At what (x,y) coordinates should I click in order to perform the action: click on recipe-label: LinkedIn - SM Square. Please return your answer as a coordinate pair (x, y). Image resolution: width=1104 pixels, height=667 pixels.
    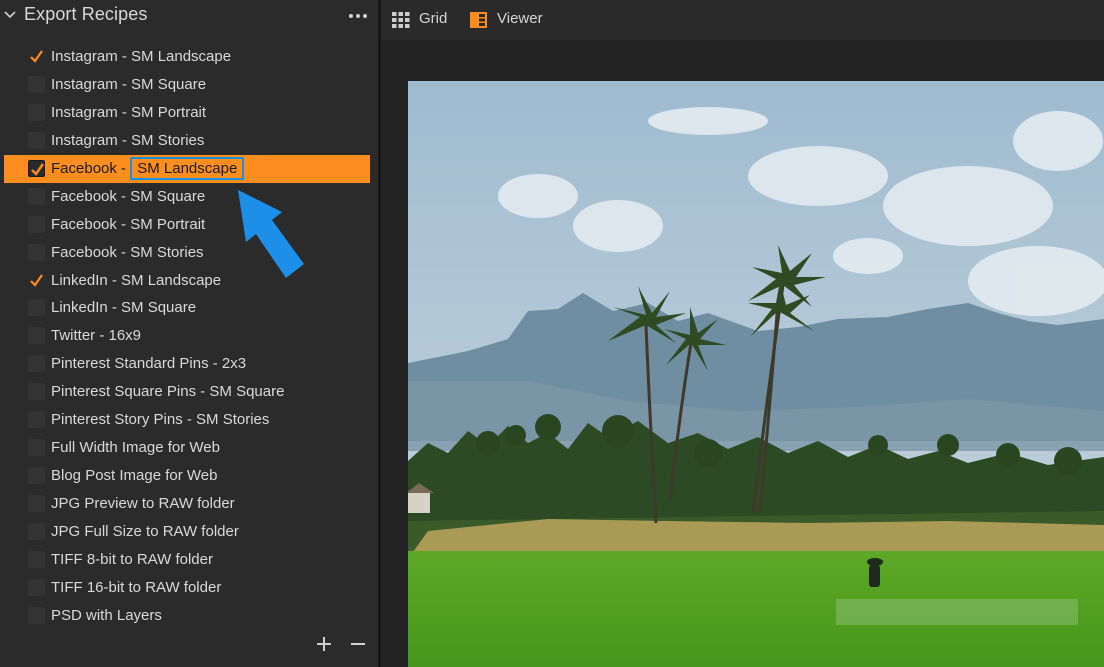
    Looking at the image, I should click on (124, 308).